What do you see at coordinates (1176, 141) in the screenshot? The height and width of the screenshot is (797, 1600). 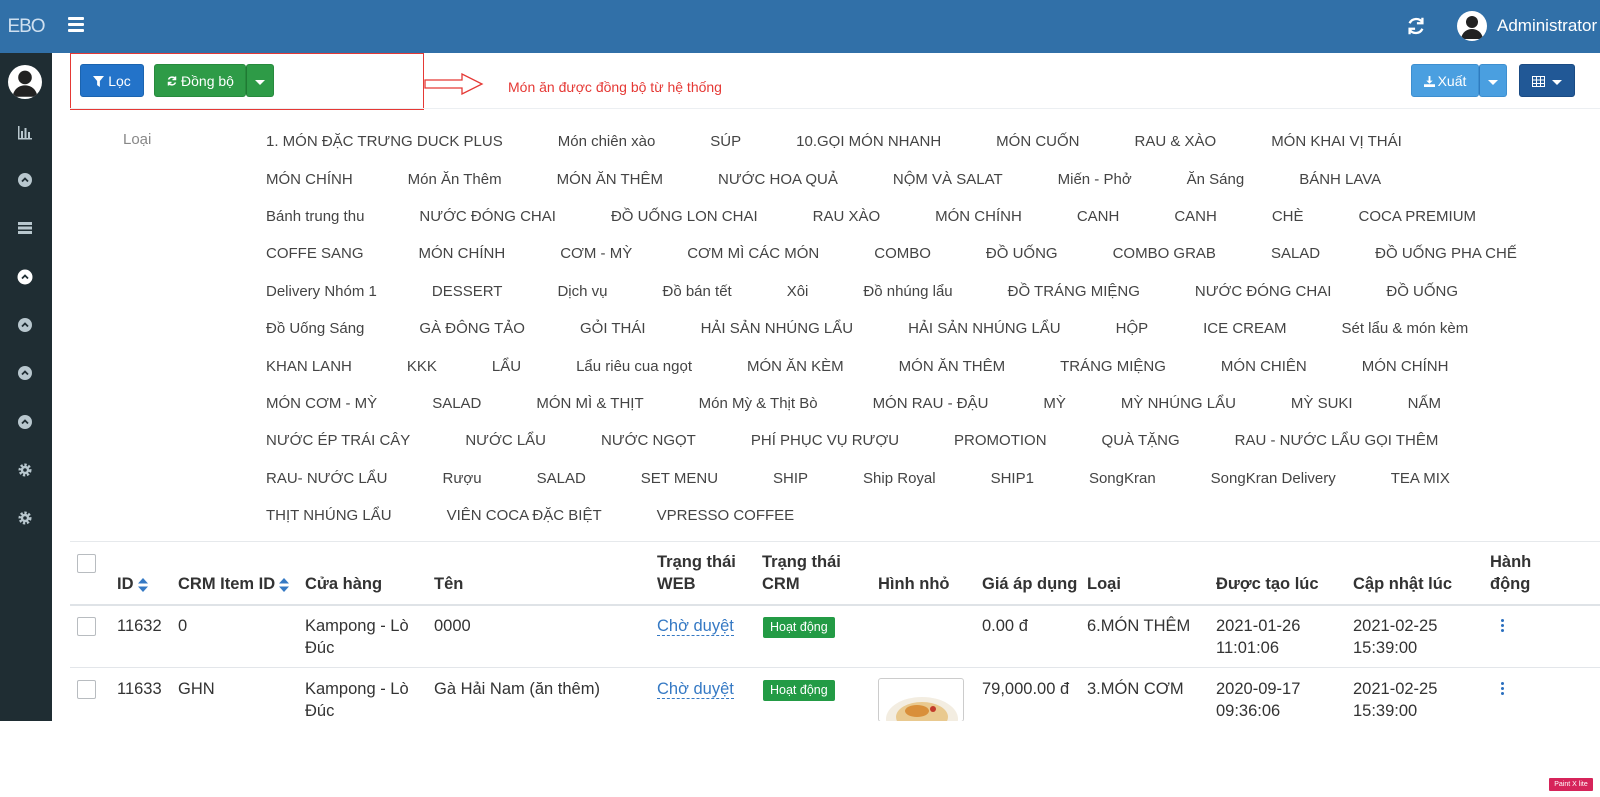 I see `category-filter-item: RAU & XÀO` at bounding box center [1176, 141].